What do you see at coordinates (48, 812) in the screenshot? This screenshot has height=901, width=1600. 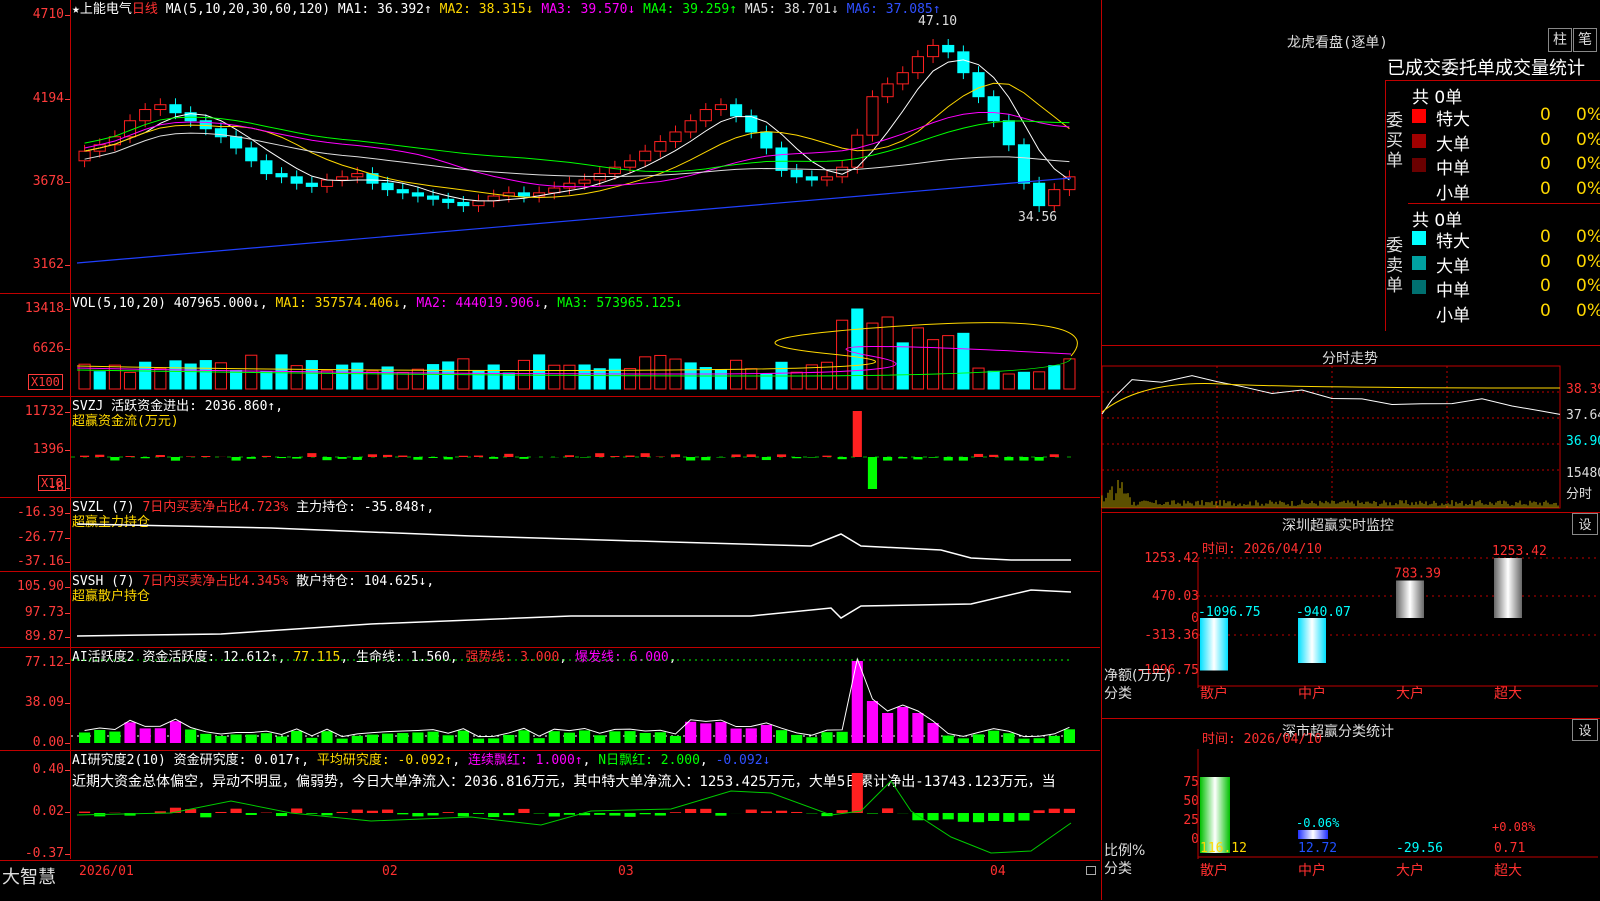 I see `ai2-tick: 0.02` at bounding box center [48, 812].